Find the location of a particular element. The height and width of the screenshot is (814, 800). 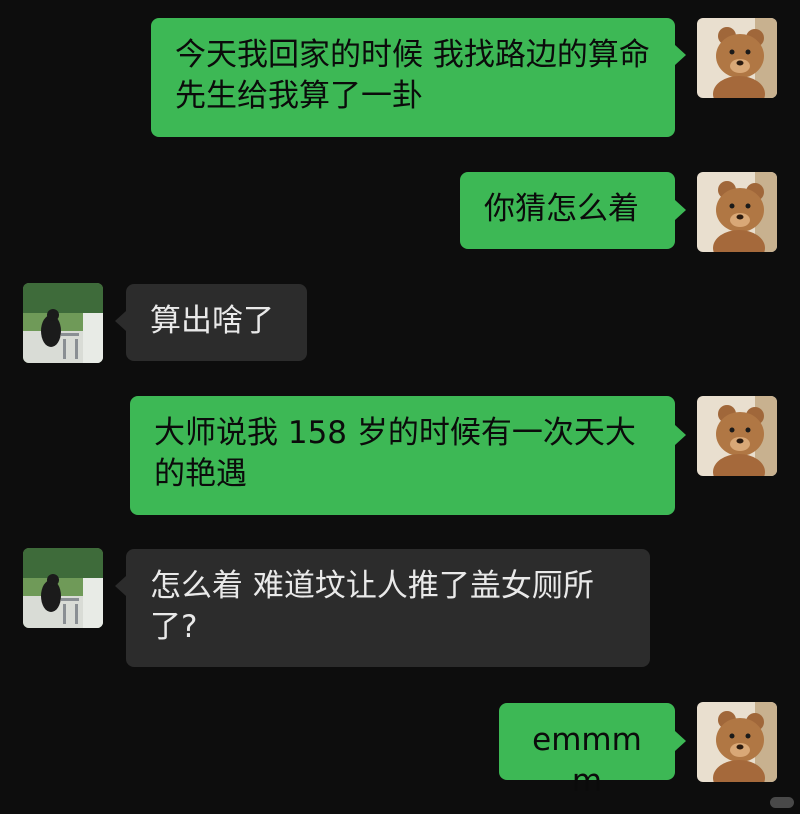

message-text: 大师说我 158 岁的时候有一次天大的艳遇 is located at coordinates (395, 453).